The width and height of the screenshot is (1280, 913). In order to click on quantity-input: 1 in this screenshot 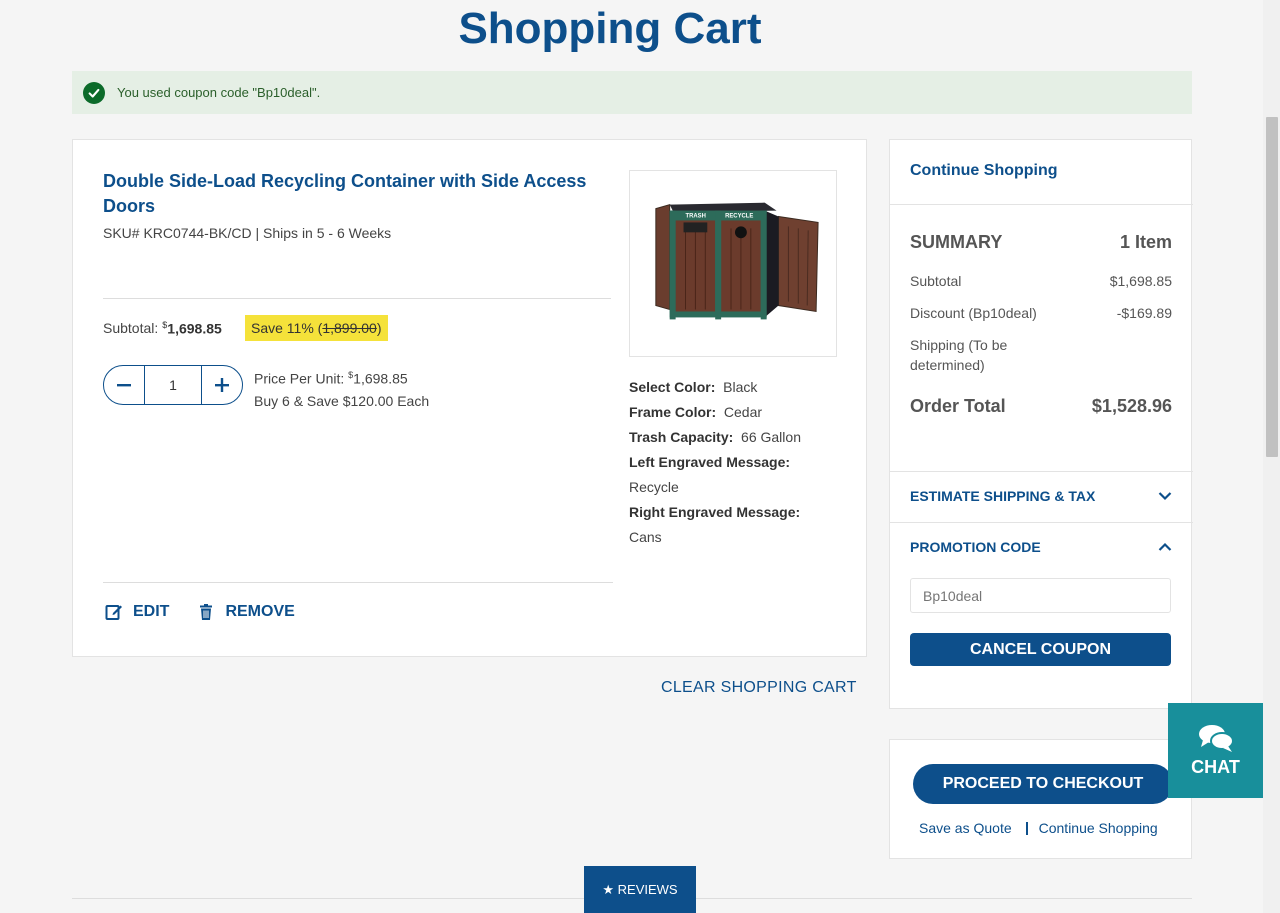, I will do `click(173, 385)`.